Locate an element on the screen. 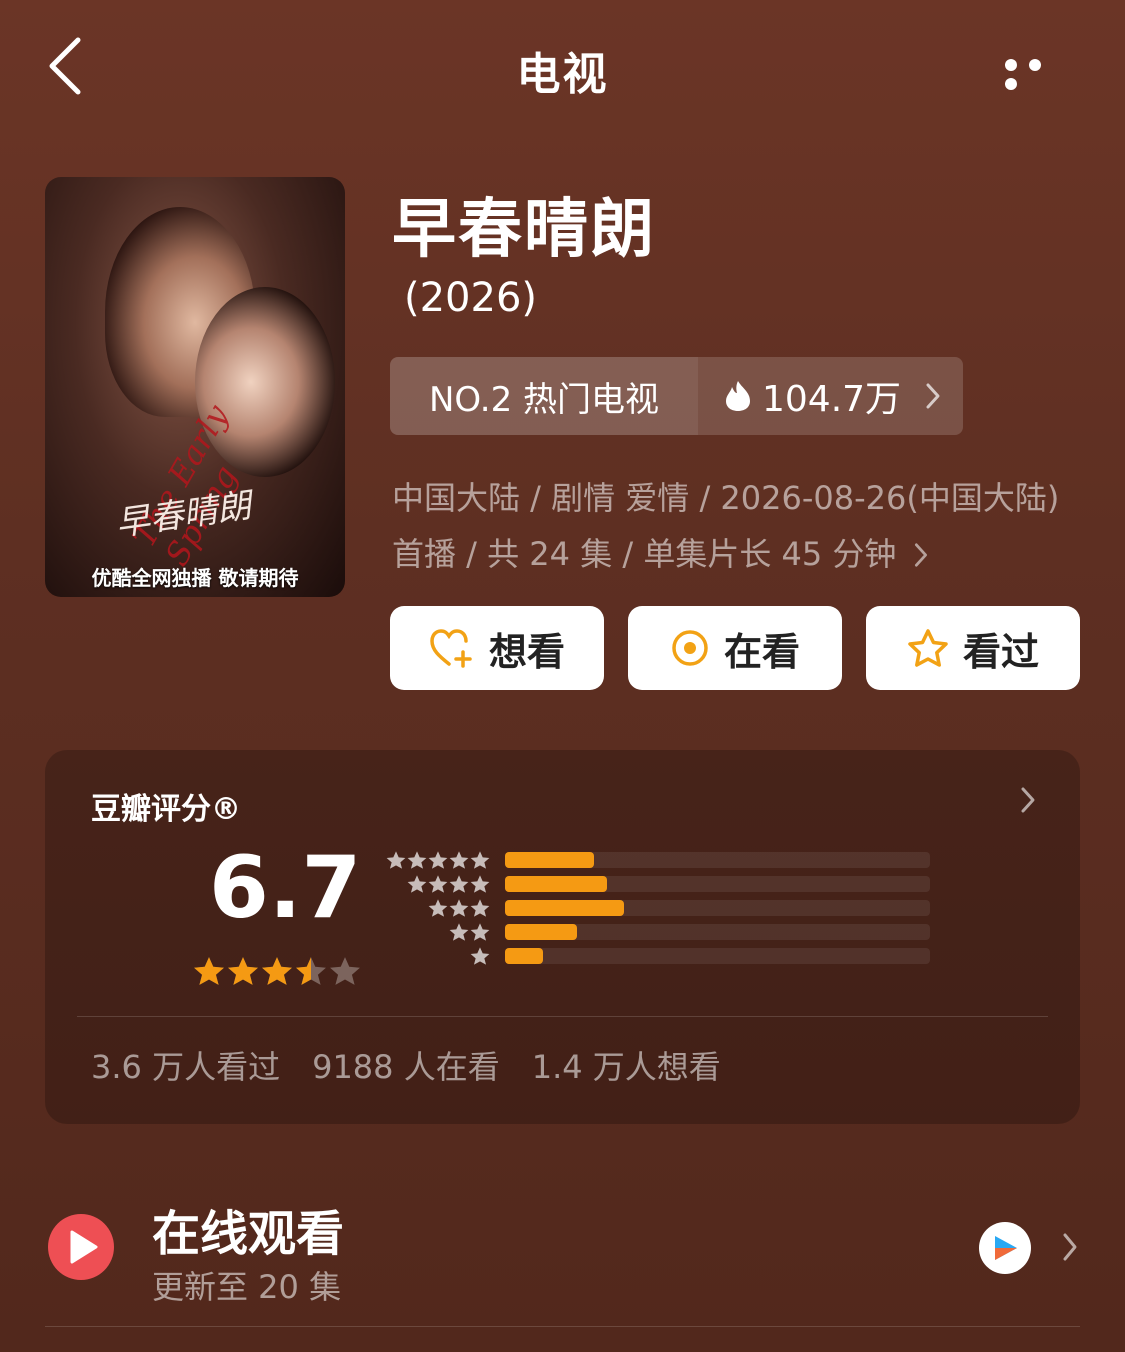 The width and height of the screenshot is (1125, 1352). want-count: 1.4 万人想看 is located at coordinates (626, 1067).